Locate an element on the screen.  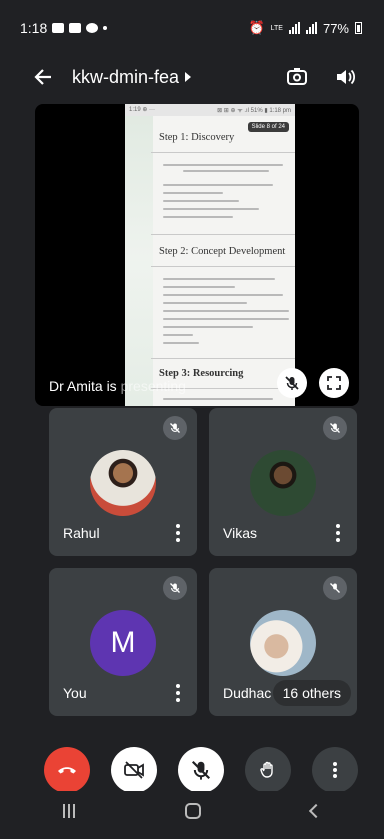
system-nav-bar is located at coordinates (192, 811).